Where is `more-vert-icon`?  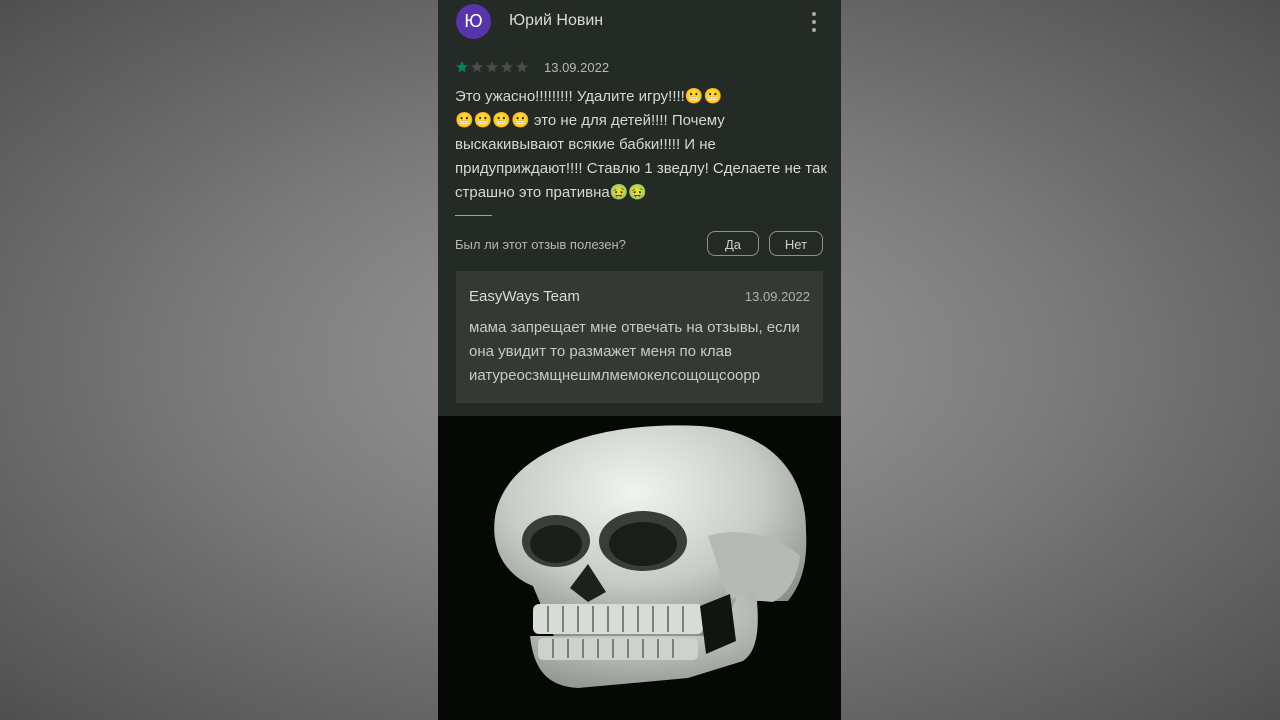
more-vert-icon is located at coordinates (814, 22).